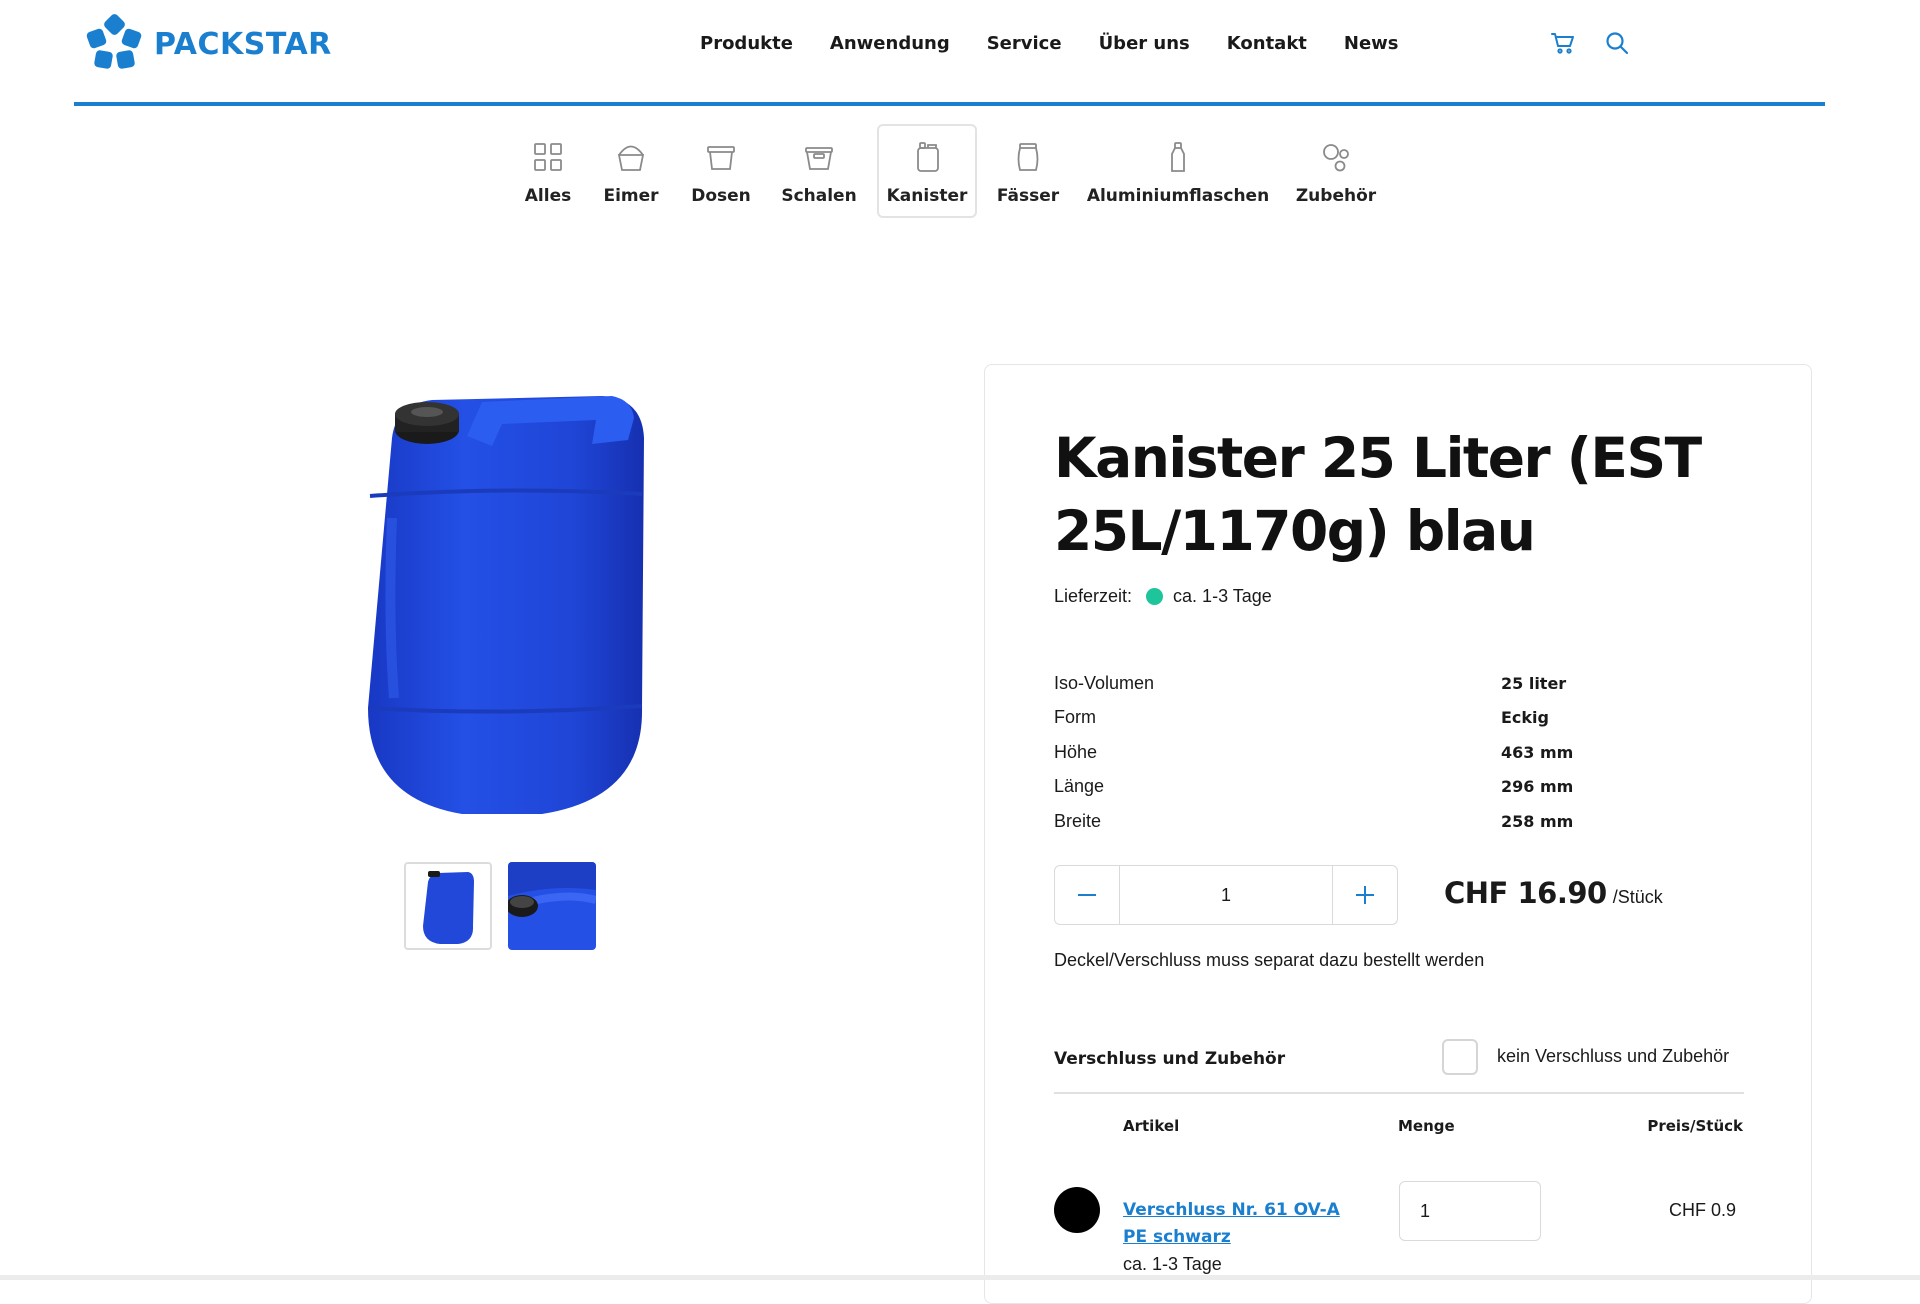  I want to click on price-value: CHF 16.90, so click(1525, 893).